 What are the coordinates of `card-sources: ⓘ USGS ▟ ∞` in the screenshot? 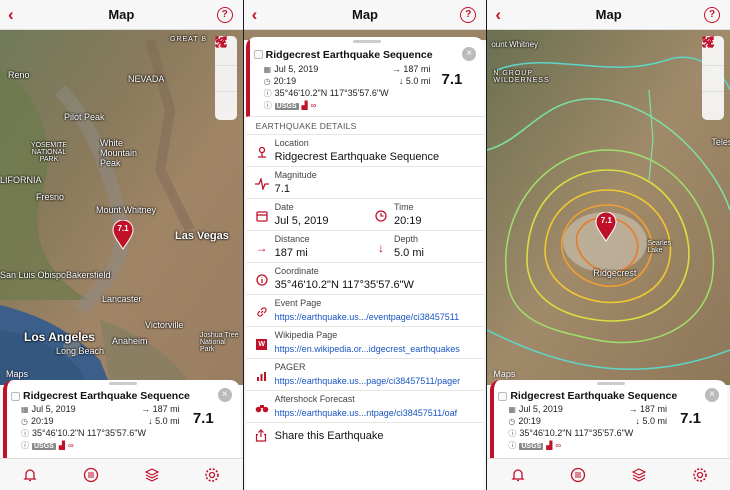 It's located at (534, 445).